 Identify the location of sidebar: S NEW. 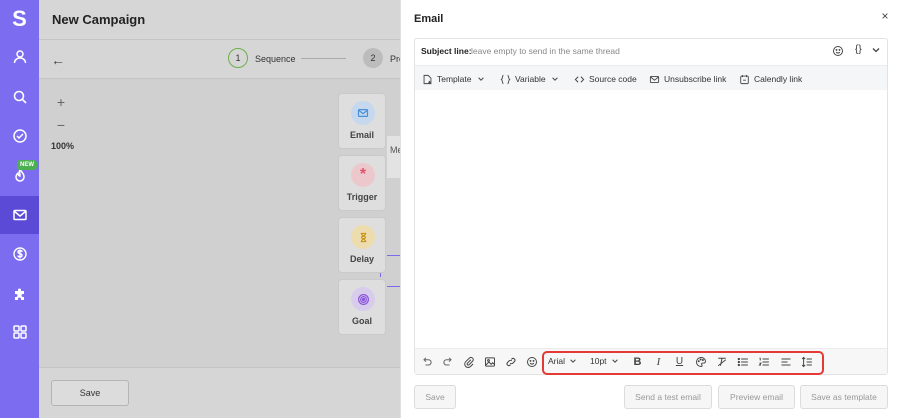
(19, 209).